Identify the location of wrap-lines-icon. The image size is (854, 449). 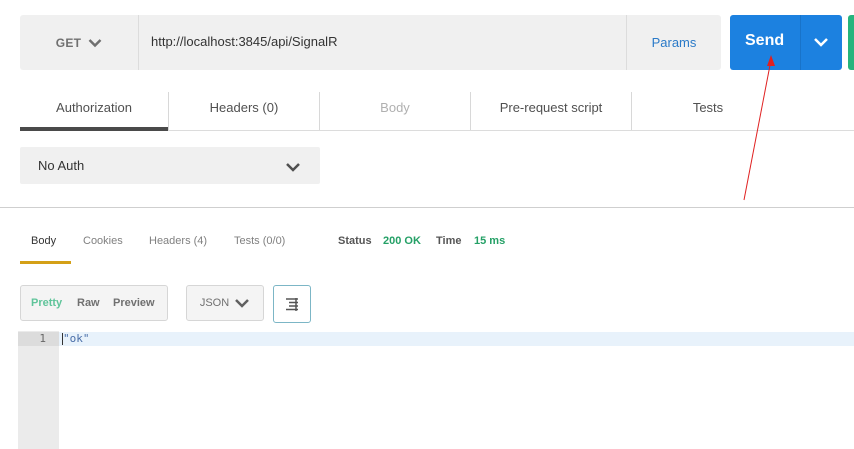
(292, 304).